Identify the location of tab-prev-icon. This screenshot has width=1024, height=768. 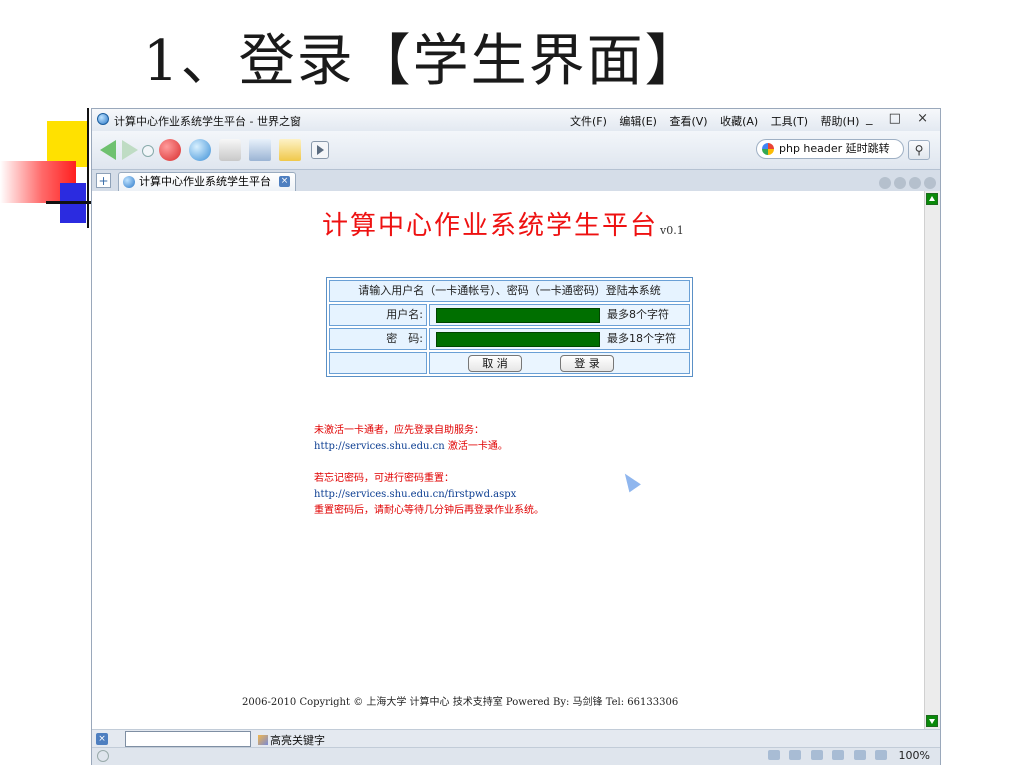
(900, 183).